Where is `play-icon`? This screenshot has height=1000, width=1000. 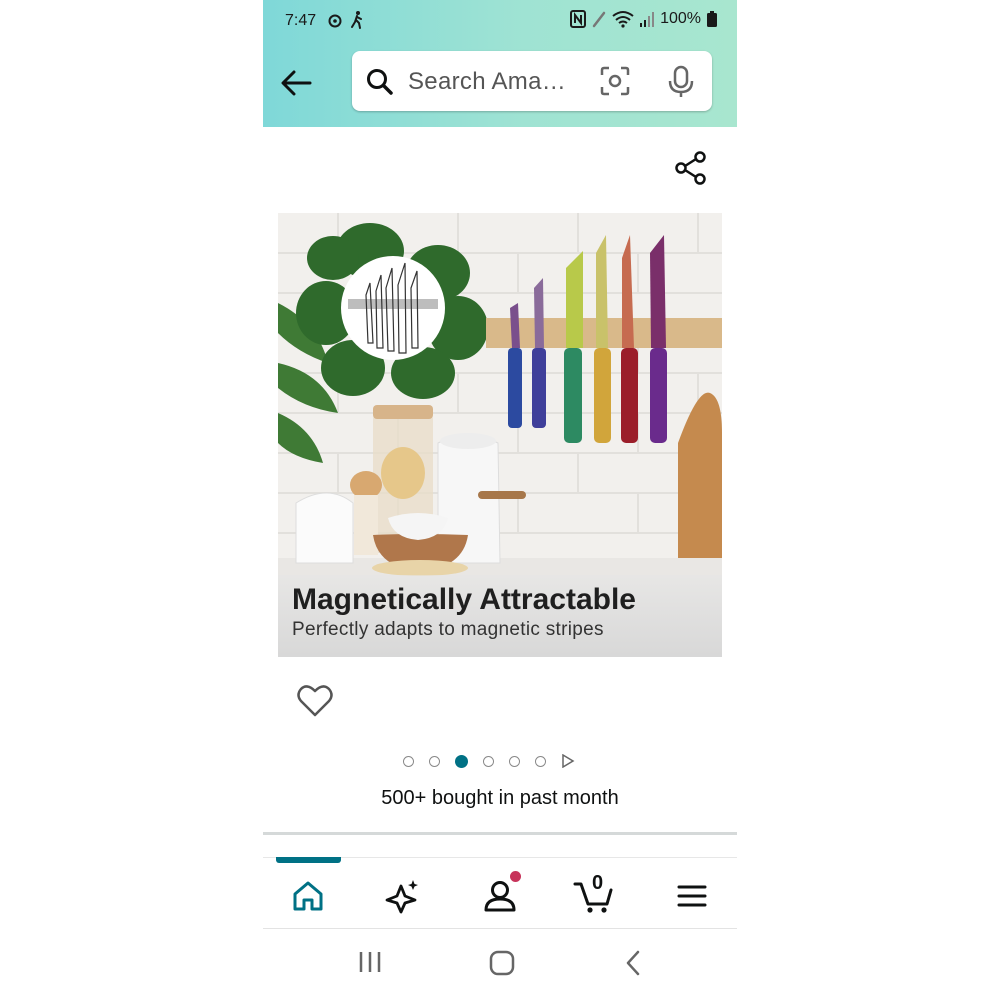
play-icon is located at coordinates (568, 761).